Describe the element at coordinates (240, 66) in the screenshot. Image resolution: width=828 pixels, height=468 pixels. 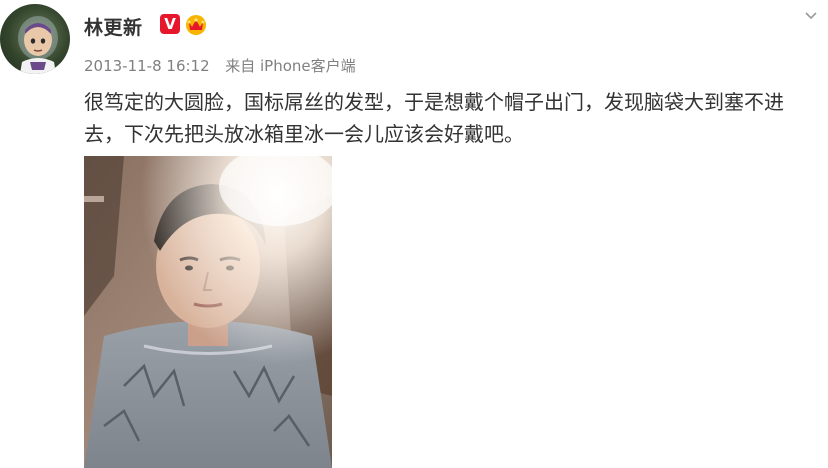
I see `source-prefix: 来自` at that location.